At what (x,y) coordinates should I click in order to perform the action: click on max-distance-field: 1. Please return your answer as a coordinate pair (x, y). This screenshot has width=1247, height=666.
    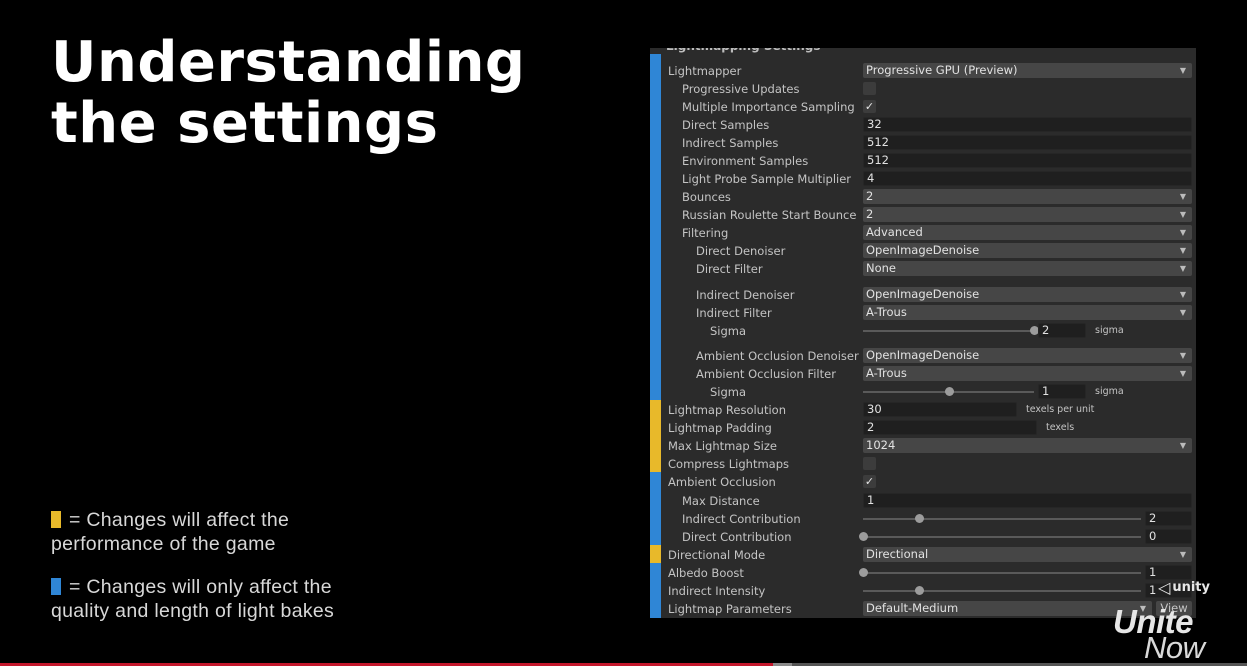
    Looking at the image, I should click on (1027, 500).